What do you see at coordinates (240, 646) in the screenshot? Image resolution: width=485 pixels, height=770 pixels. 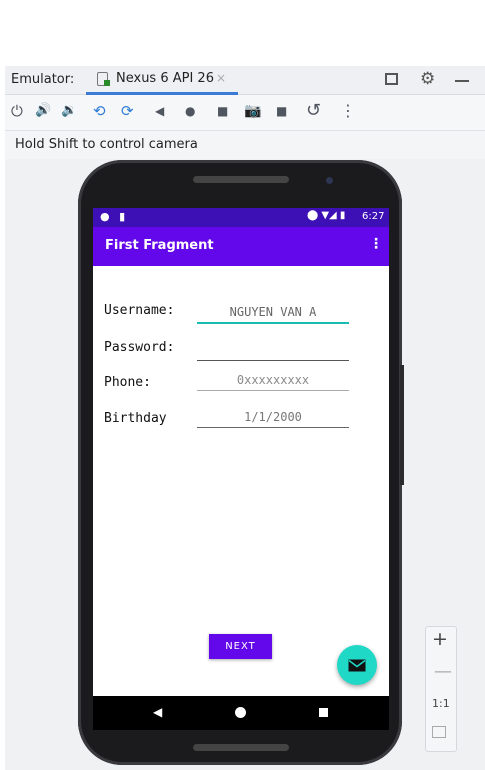 I see `next-button: NEXT` at bounding box center [240, 646].